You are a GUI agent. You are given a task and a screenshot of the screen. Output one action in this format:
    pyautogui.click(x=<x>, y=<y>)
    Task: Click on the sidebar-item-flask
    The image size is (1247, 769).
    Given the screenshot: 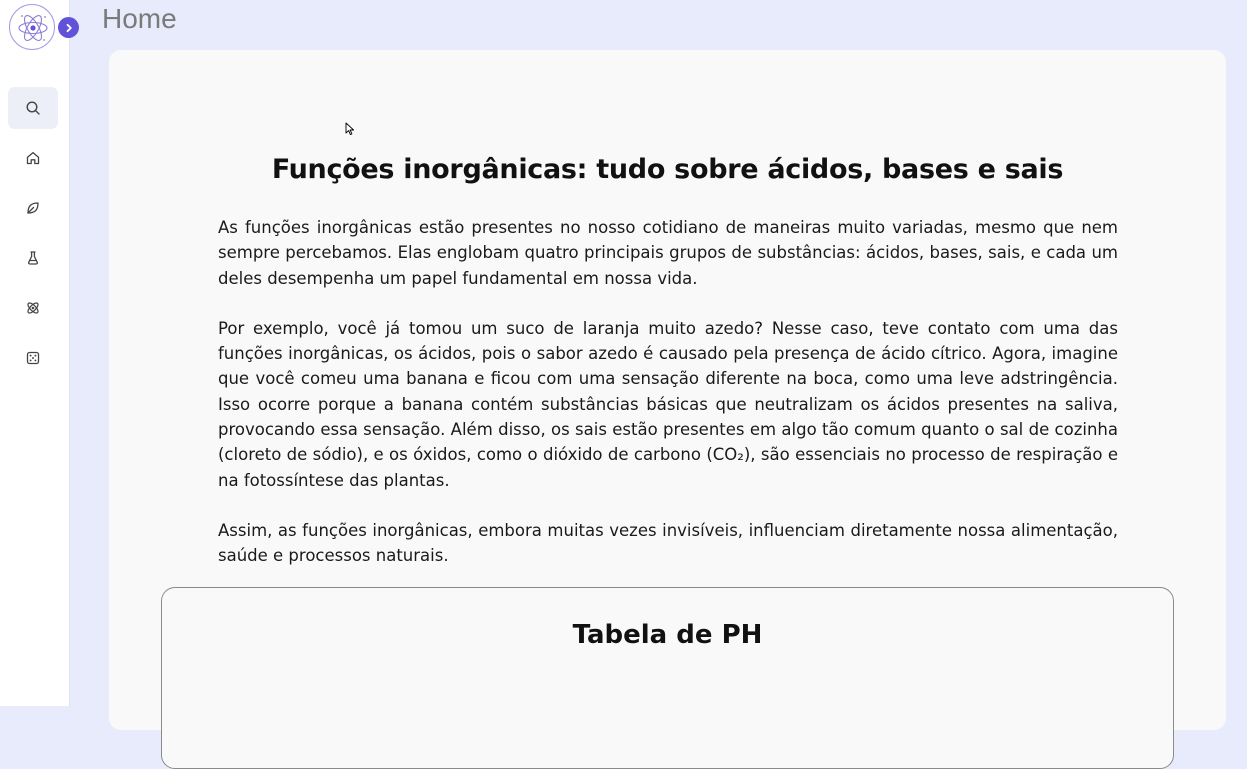 What is the action you would take?
    pyautogui.click(x=33, y=258)
    